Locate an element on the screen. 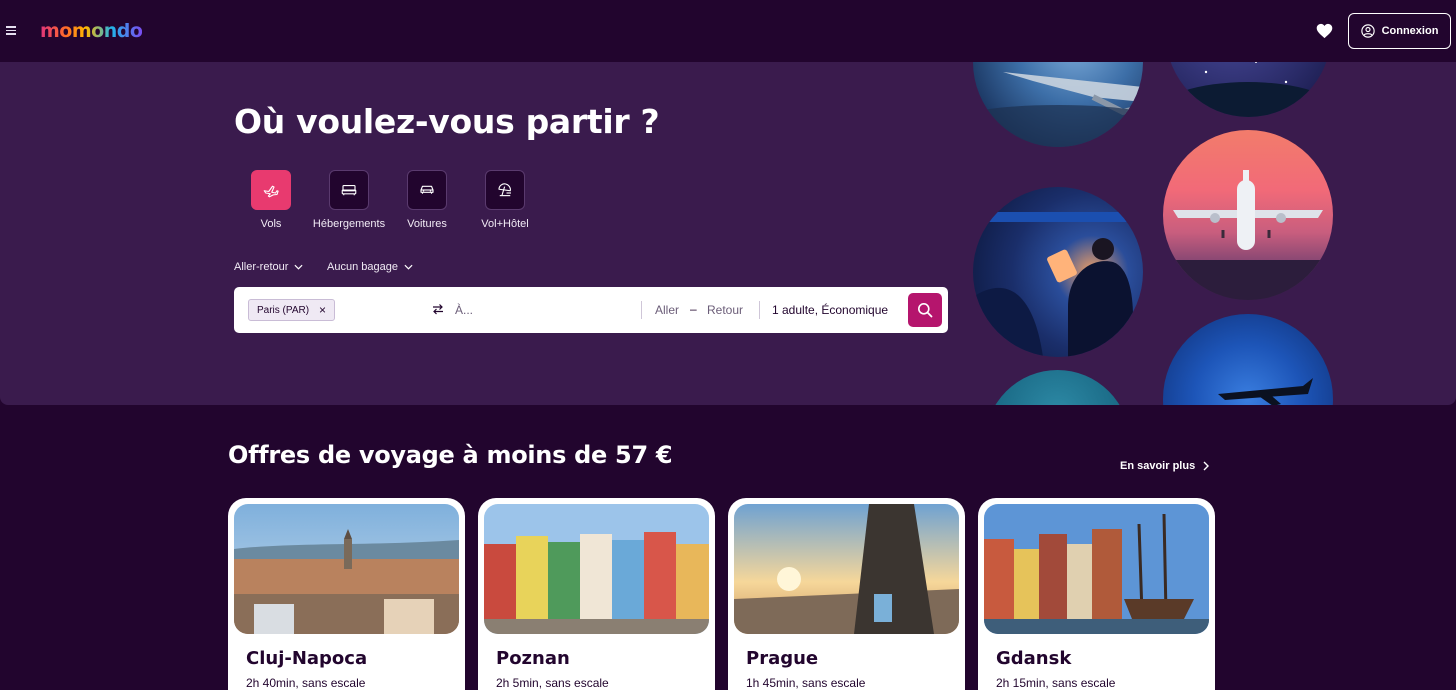 The width and height of the screenshot is (1456, 690). deal-card-gdansk: Gdansk 2h 15min, sans escale is located at coordinates (1096, 594).